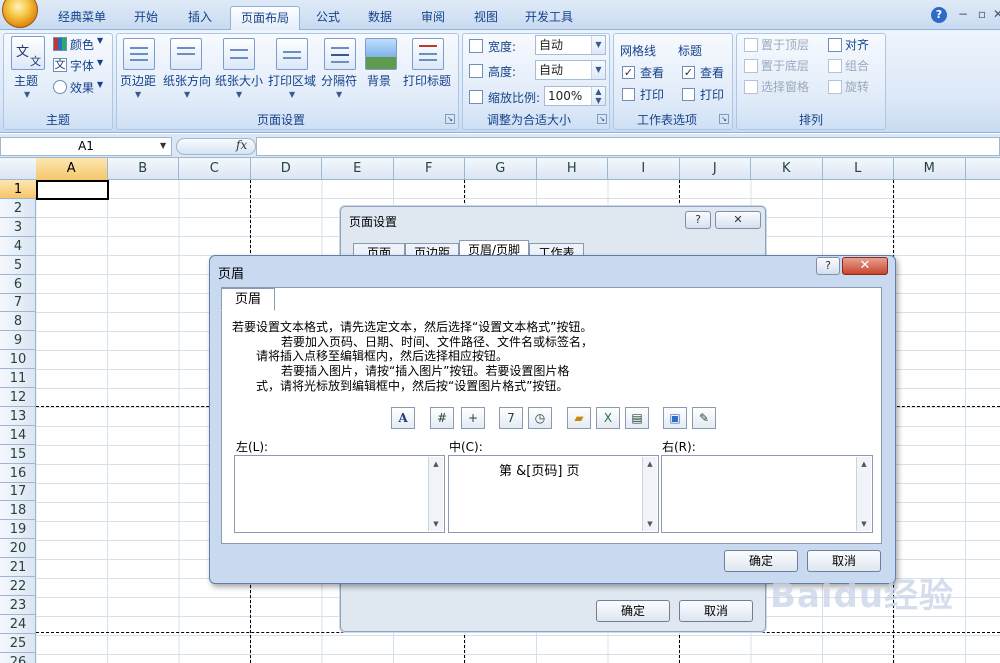  What do you see at coordinates (292, 80) in the screenshot?
I see `print-area-button: 打印区域` at bounding box center [292, 80].